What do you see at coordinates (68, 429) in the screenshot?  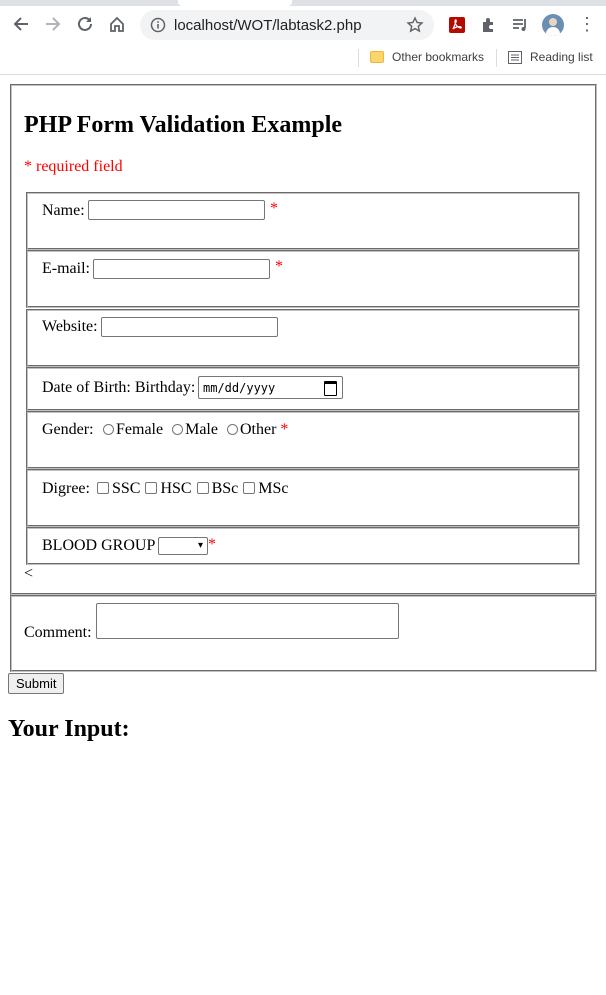 I see `gender-label: Gender:` at bounding box center [68, 429].